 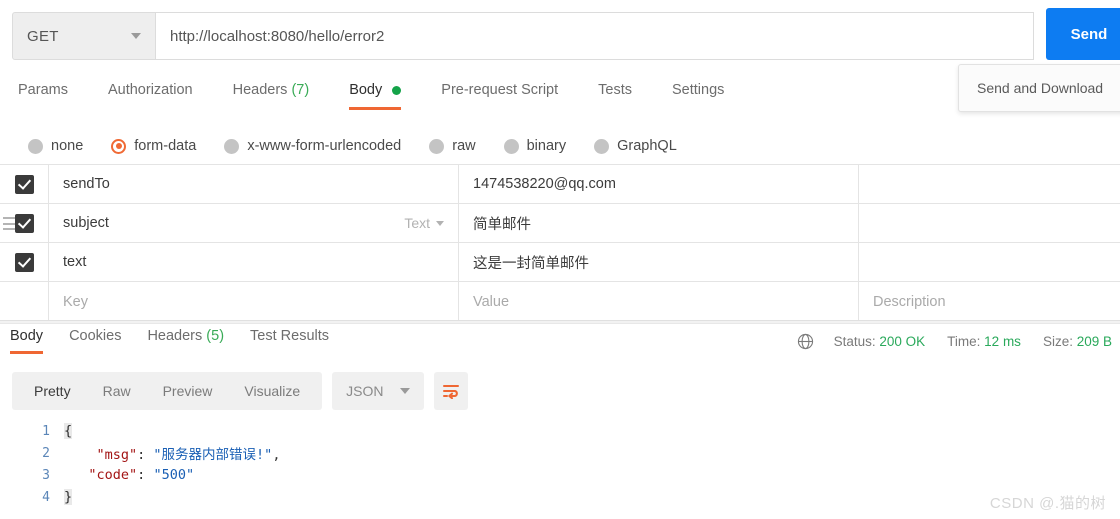 What do you see at coordinates (560, 322) in the screenshot?
I see `response-pane-resizer` at bounding box center [560, 322].